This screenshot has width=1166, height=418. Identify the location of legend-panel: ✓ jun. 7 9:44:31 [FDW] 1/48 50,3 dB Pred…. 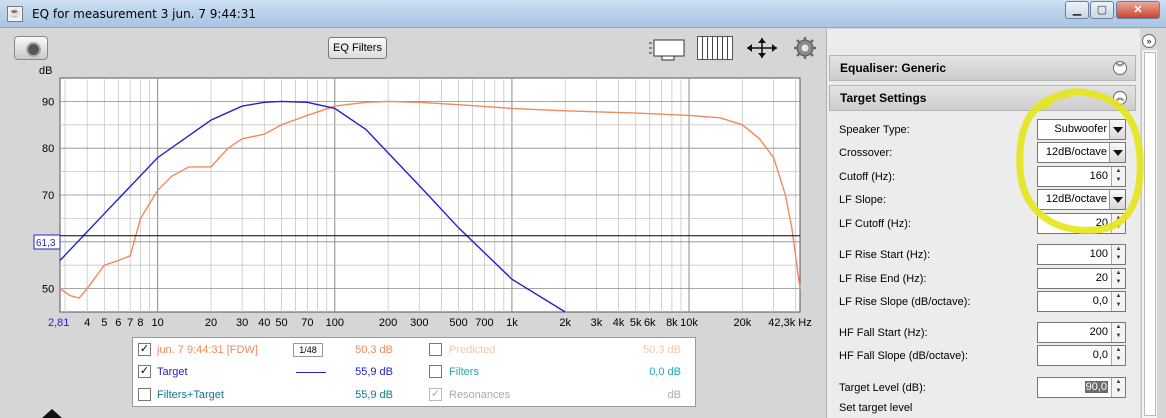
(414, 372).